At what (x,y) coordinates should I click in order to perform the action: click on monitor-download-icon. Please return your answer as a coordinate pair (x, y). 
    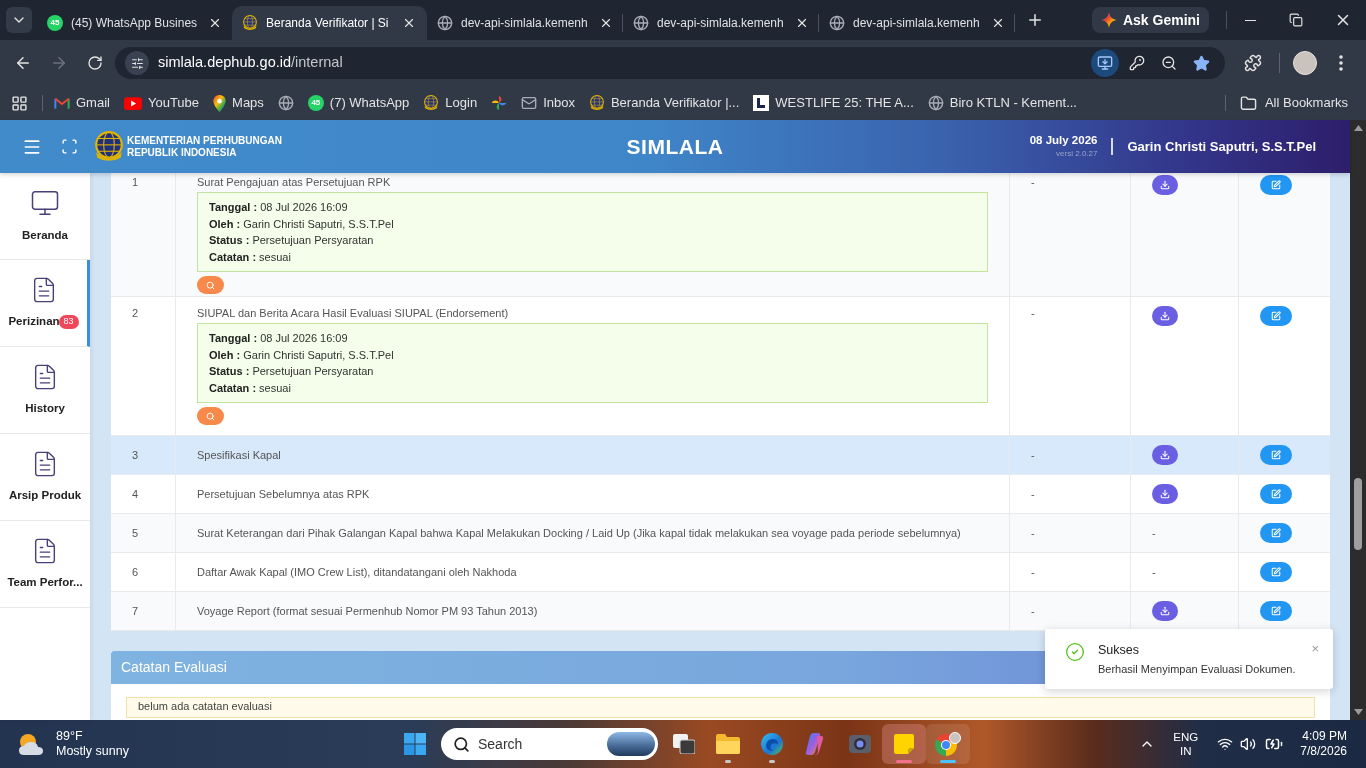
    Looking at the image, I should click on (1105, 63).